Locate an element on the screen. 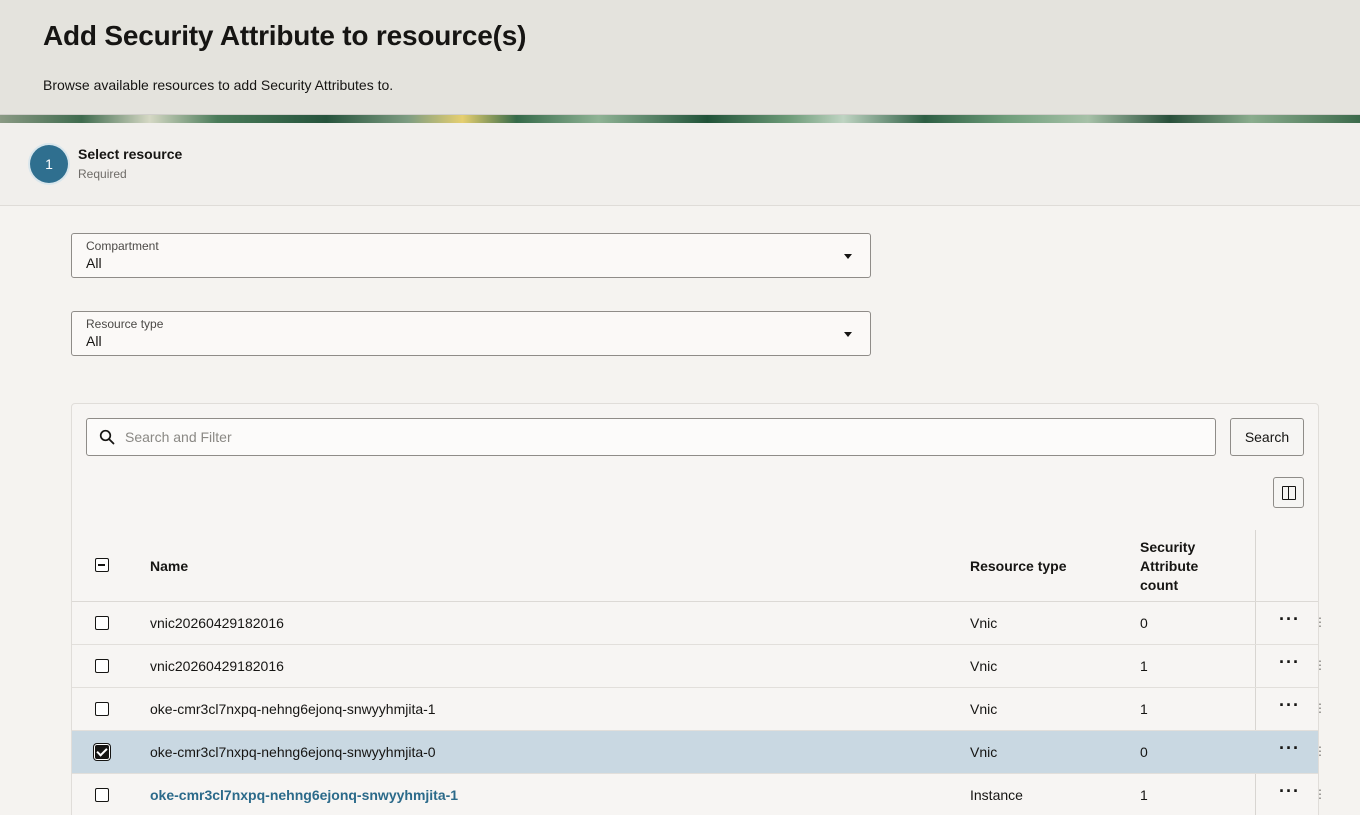 This screenshot has height=815, width=1360. search-field is located at coordinates (651, 437).